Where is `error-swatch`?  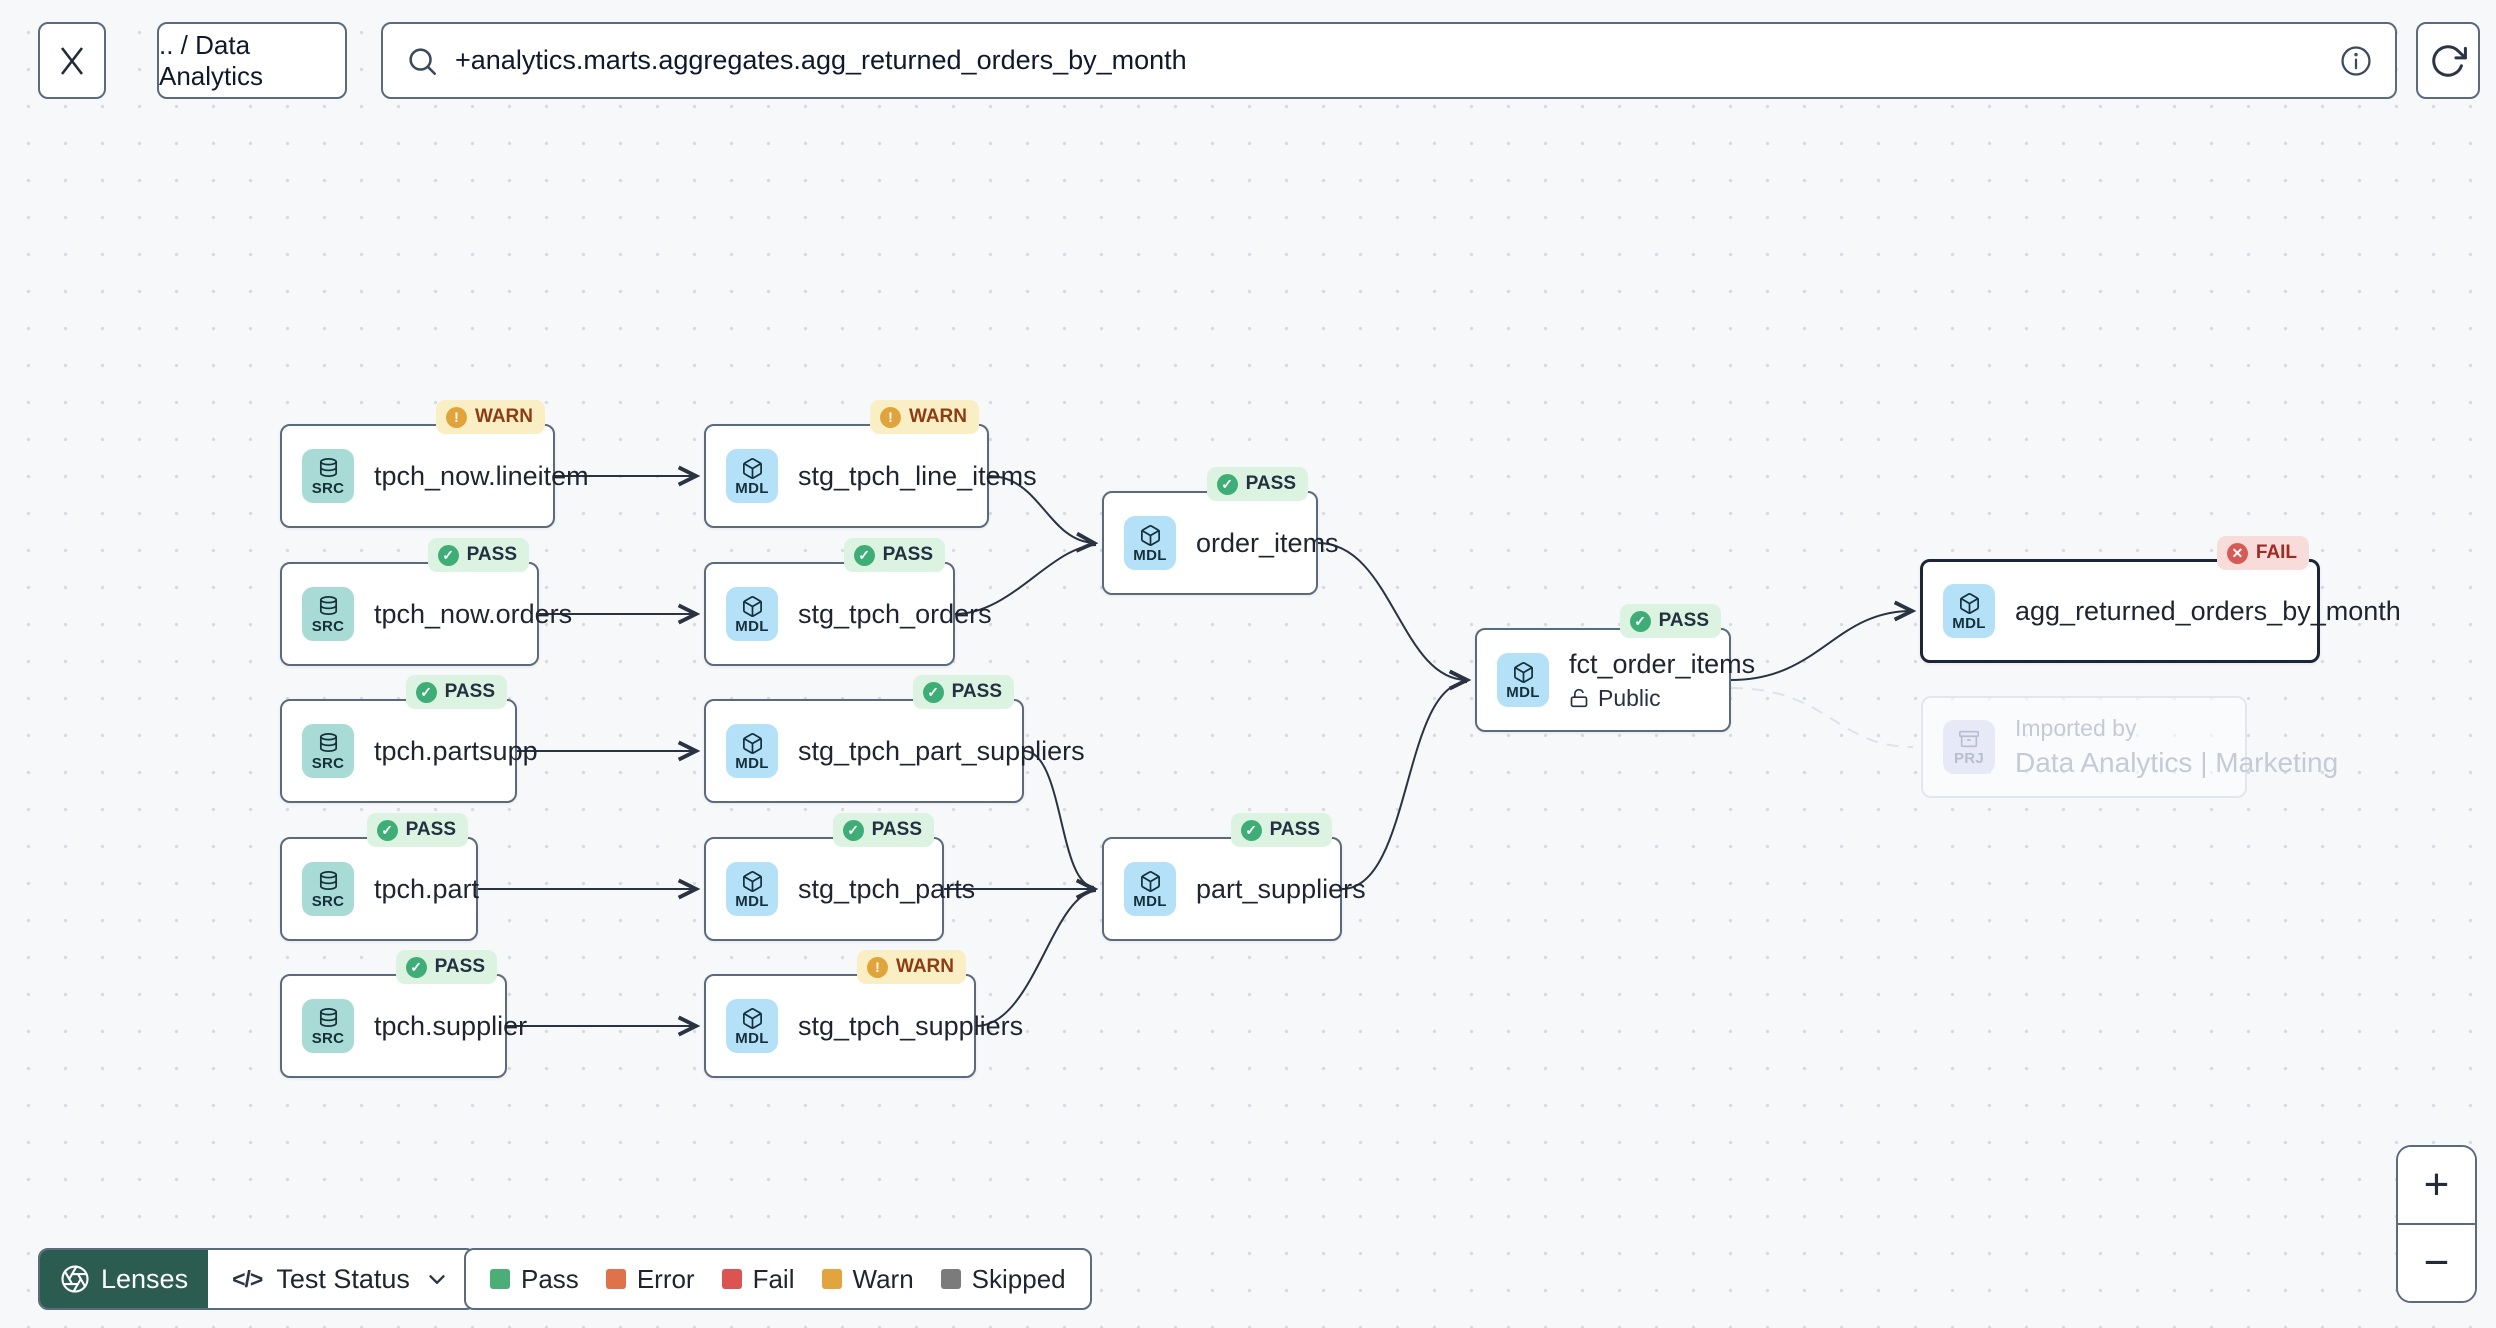 error-swatch is located at coordinates (615, 1279).